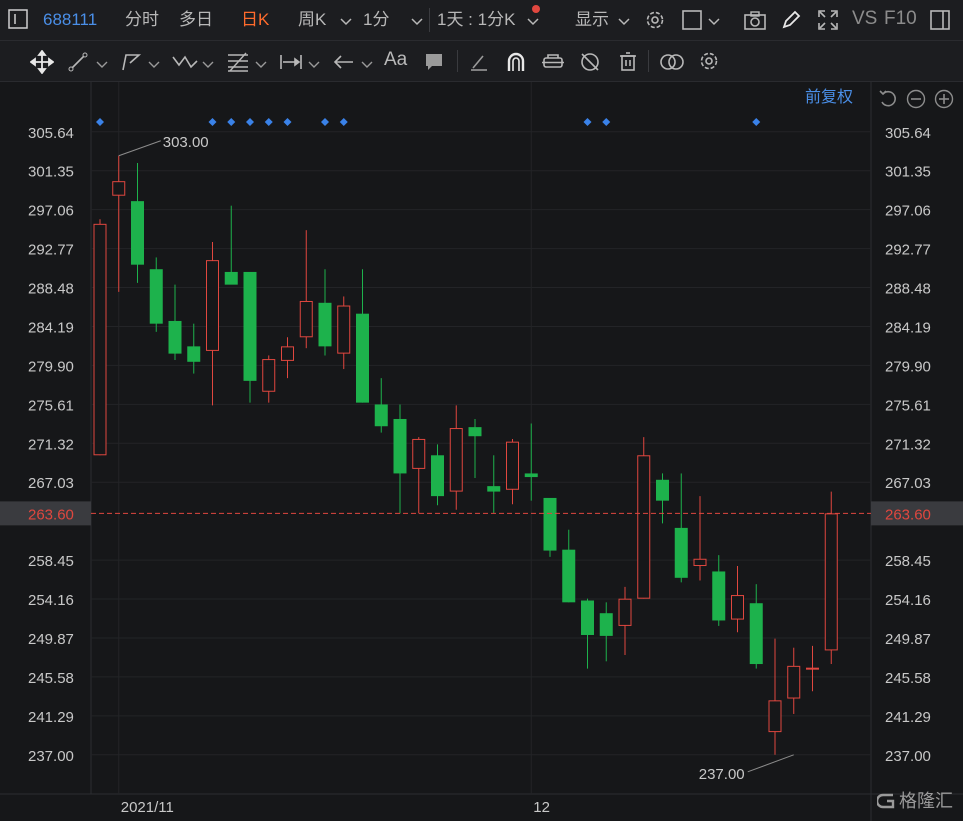 Image resolution: width=963 pixels, height=821 pixels. I want to click on tab-weekly-k: 周K, so click(312, 20).